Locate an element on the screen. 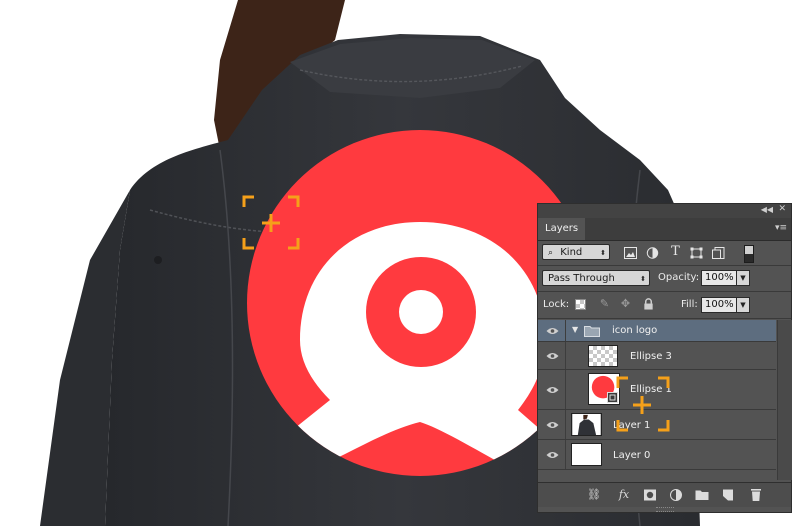 Image resolution: width=810 pixels, height=526 pixels. panel-bottom-bar: ⛓ fx is located at coordinates (664, 494).